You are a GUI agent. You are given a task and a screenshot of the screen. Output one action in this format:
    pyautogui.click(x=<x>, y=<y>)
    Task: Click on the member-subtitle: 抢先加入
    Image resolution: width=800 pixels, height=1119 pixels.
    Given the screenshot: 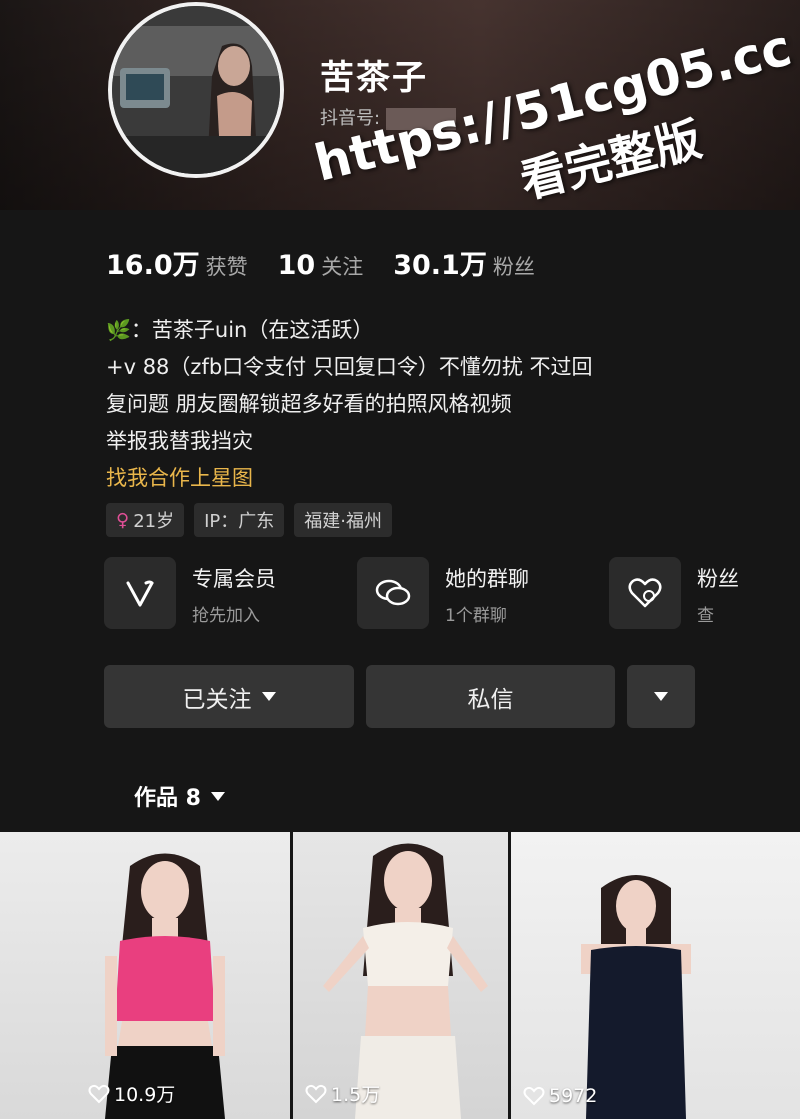 What is the action you would take?
    pyautogui.click(x=226, y=616)
    